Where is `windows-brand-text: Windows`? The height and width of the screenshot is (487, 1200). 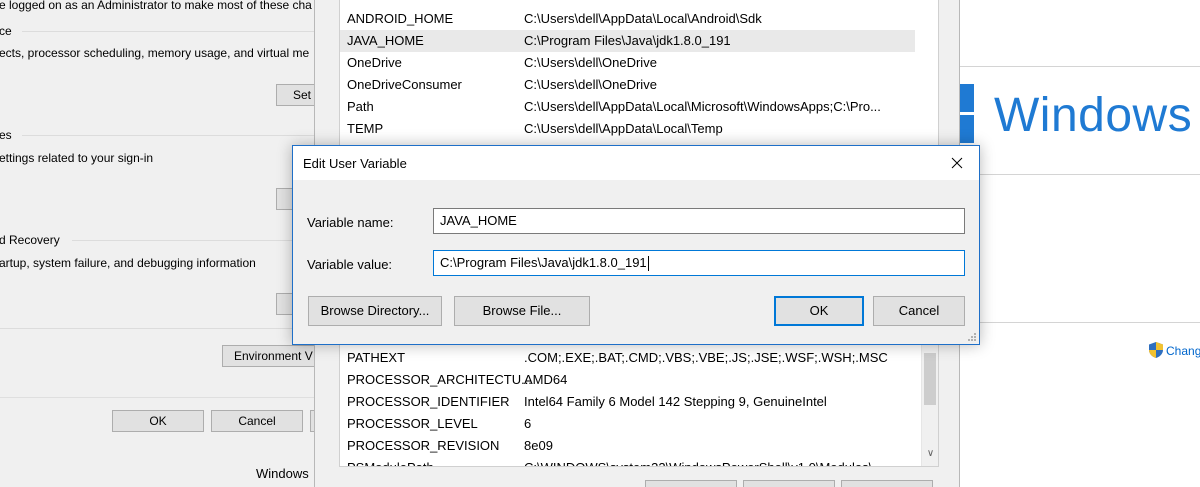
windows-brand-text: Windows is located at coordinates (1093, 115).